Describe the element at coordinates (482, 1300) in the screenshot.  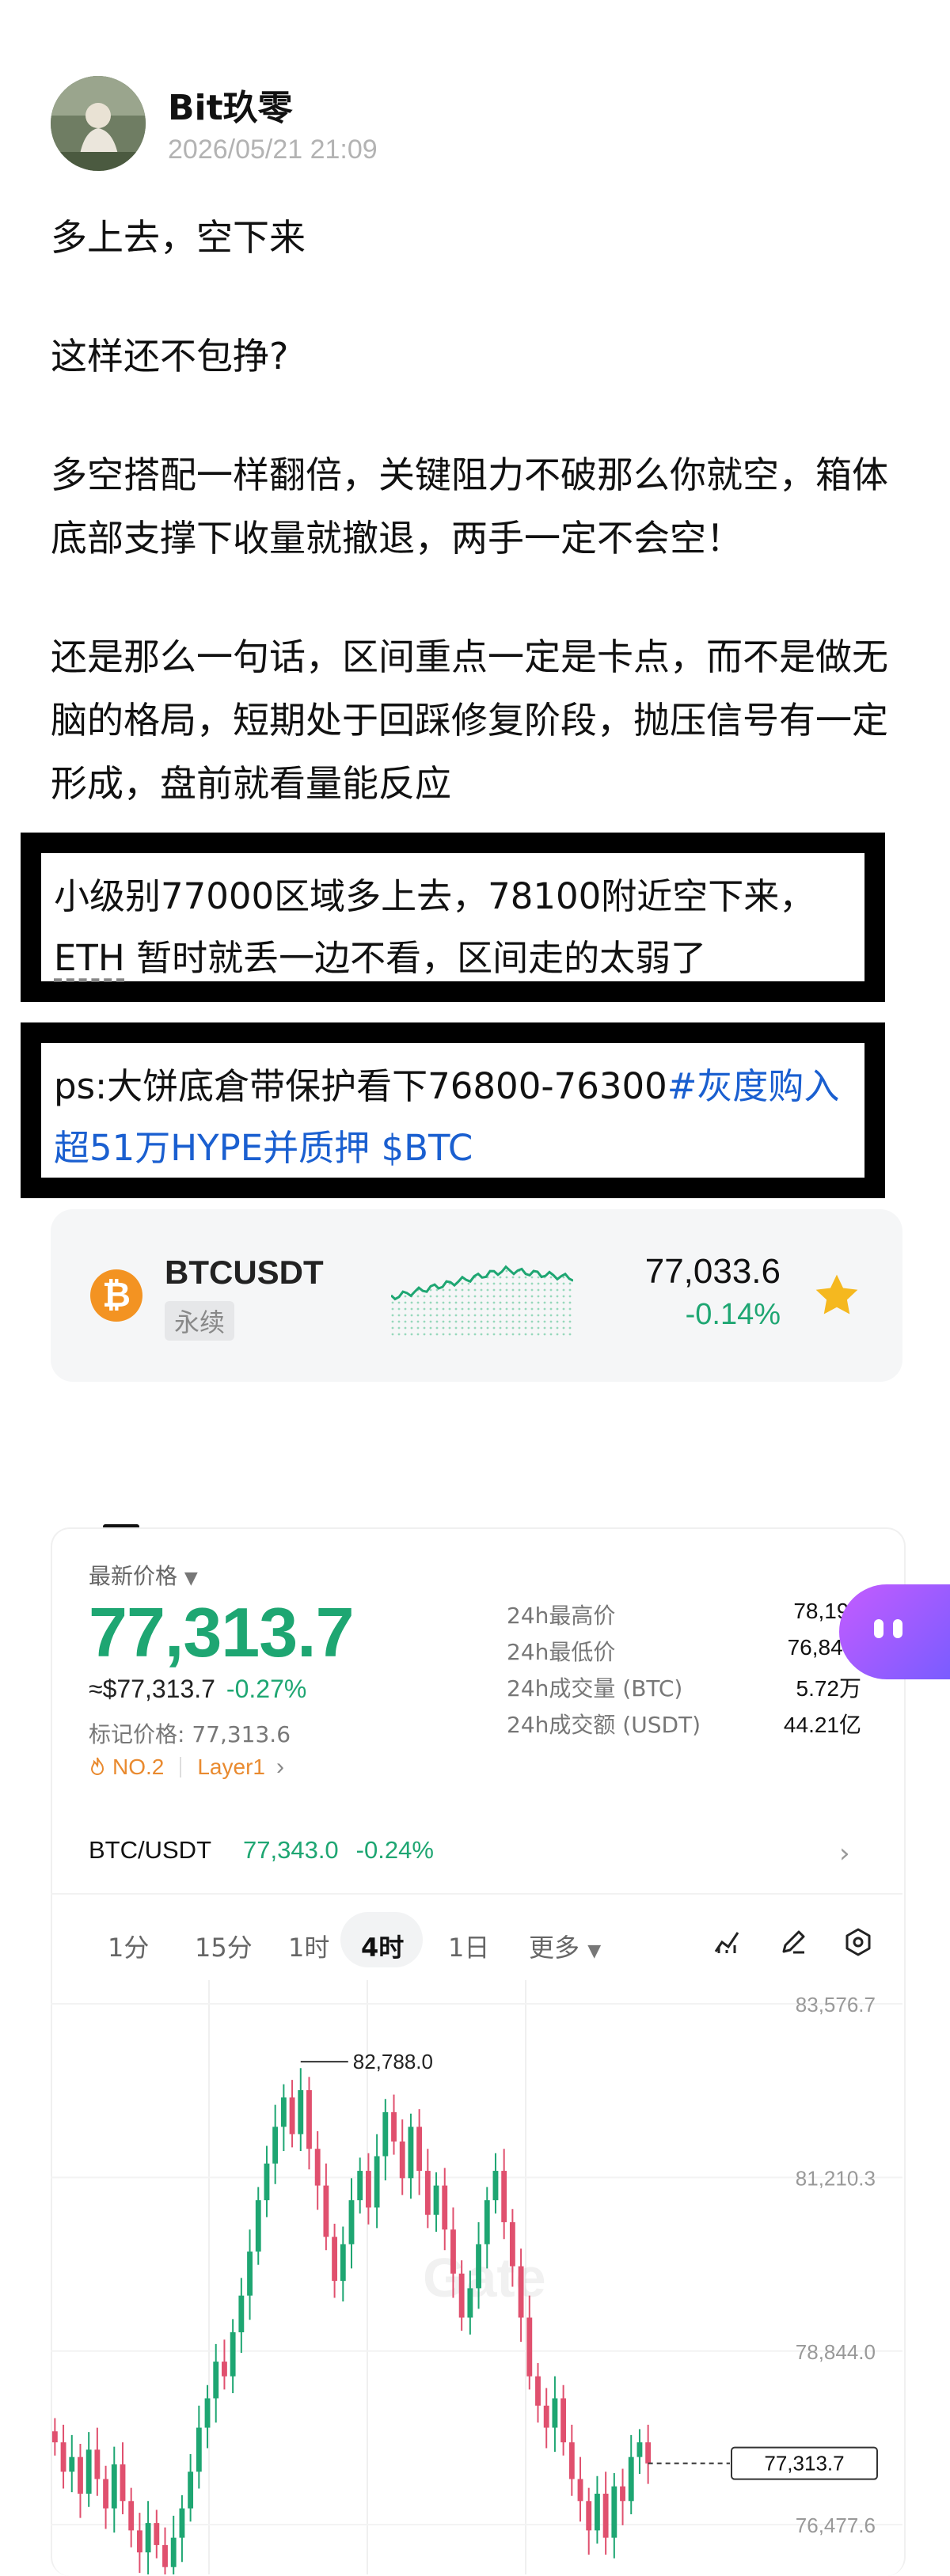
I see `ticker-sparkline` at that location.